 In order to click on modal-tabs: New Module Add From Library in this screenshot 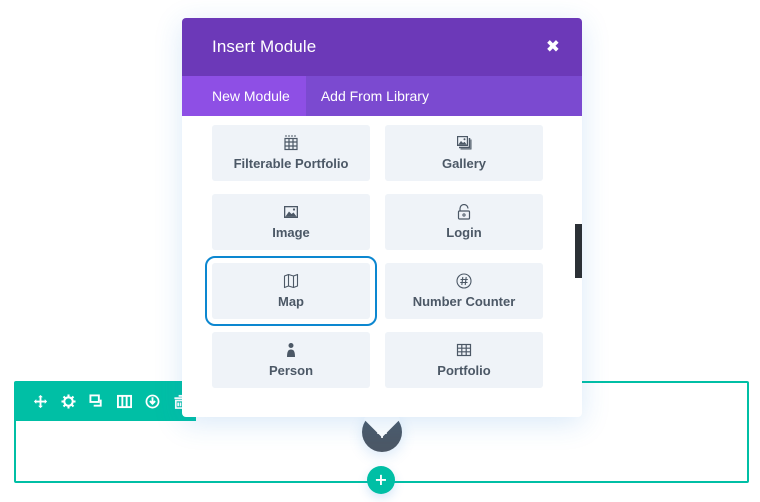, I will do `click(382, 96)`.